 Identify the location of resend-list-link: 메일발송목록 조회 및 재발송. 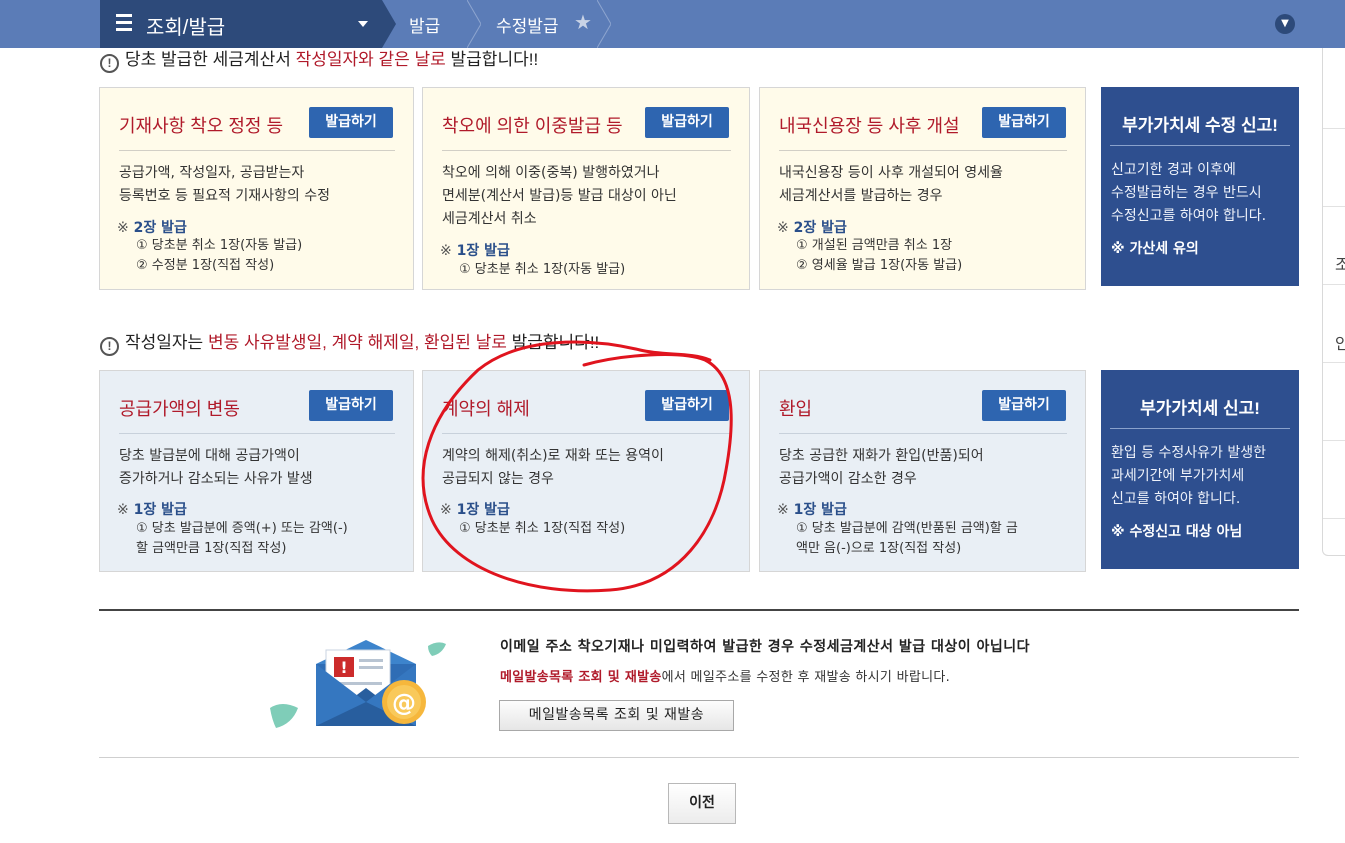
(581, 677).